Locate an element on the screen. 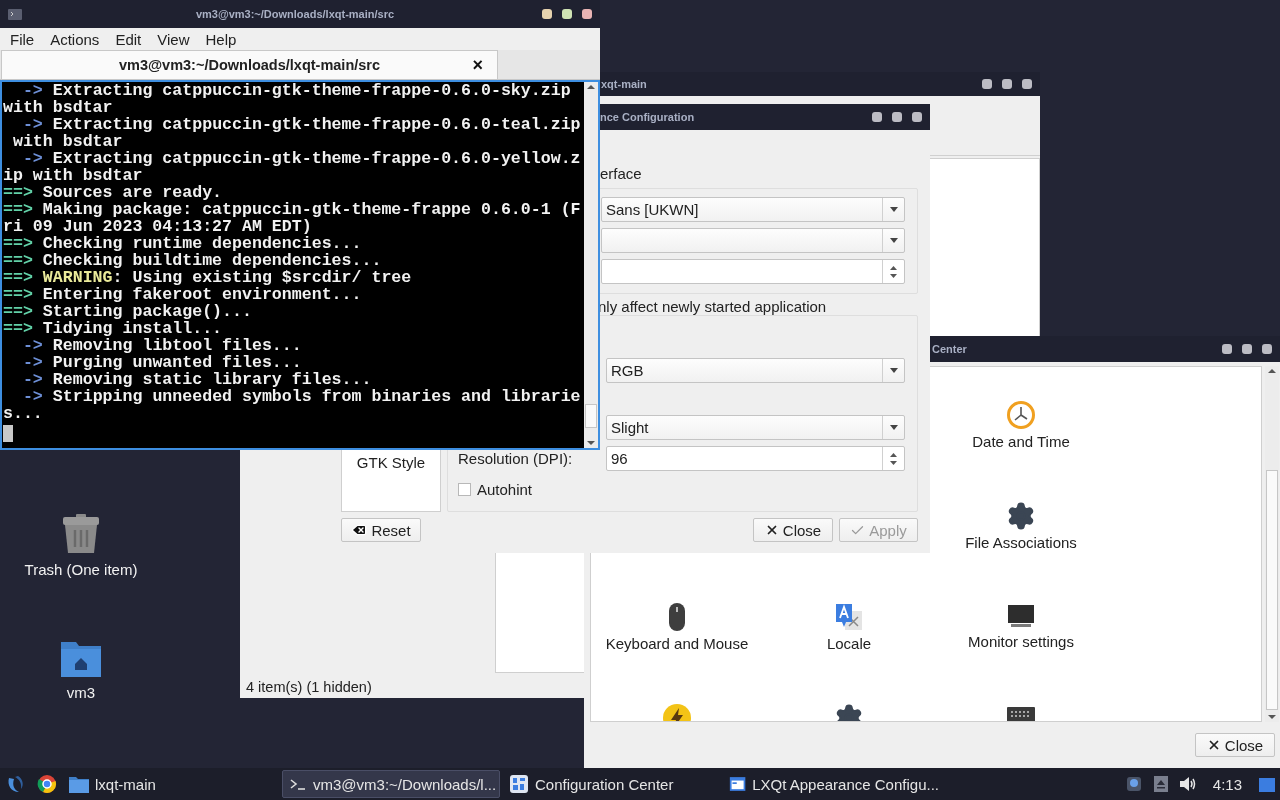 Image resolution: width=1280 pixels, height=800 pixels. menu-item: File is located at coordinates (22, 39).